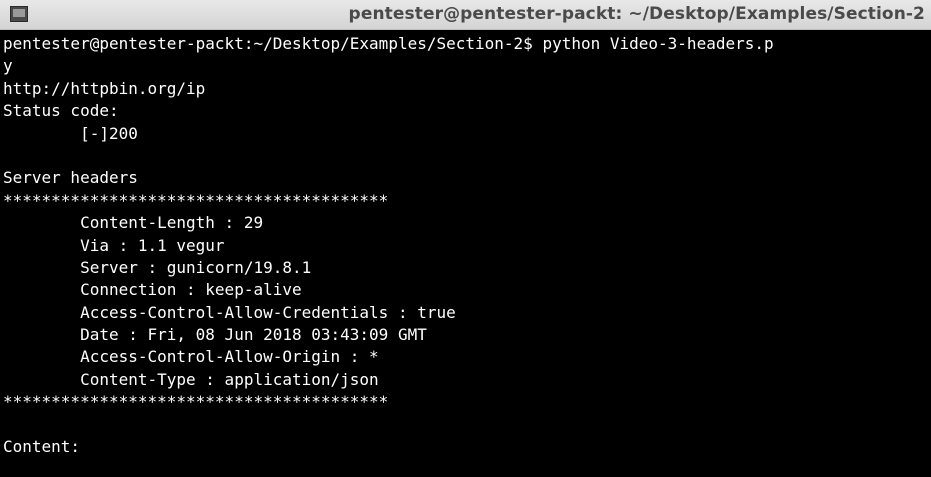 The image size is (931, 477). Describe the element at coordinates (215, 335) in the screenshot. I see `header-date-line: Date : Fri, 08 Jun 2018 03:43:09 GMT` at that location.